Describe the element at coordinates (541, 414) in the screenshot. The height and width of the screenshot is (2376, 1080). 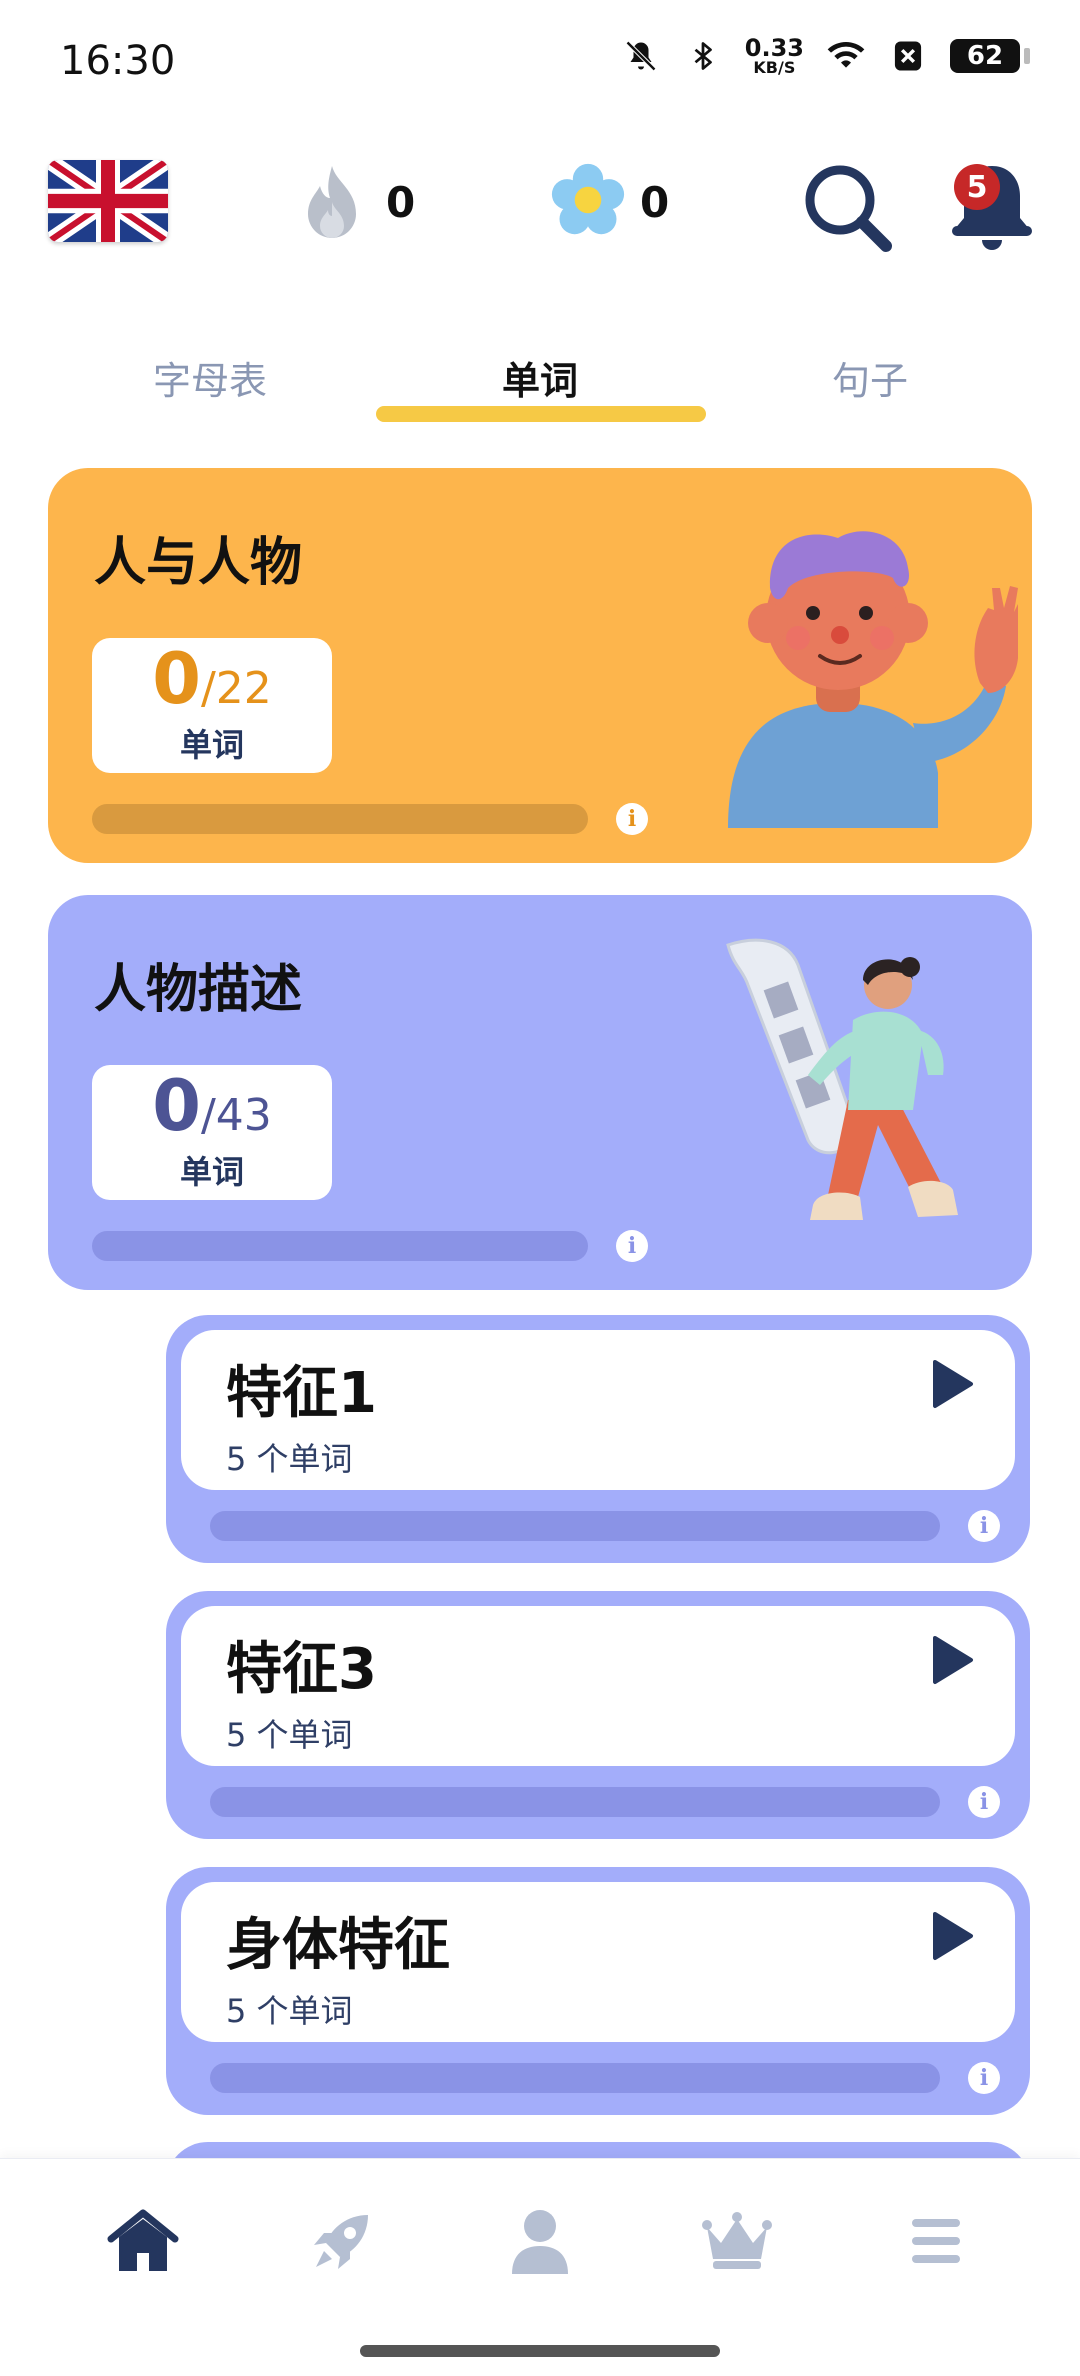
I see `active-tab-indicator` at that location.